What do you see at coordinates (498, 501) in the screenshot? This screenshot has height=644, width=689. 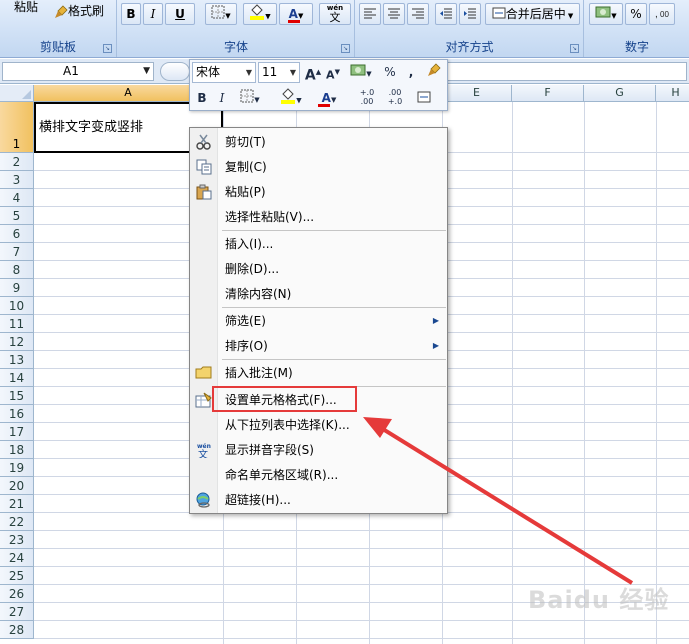 I see `annotation-arrow` at bounding box center [498, 501].